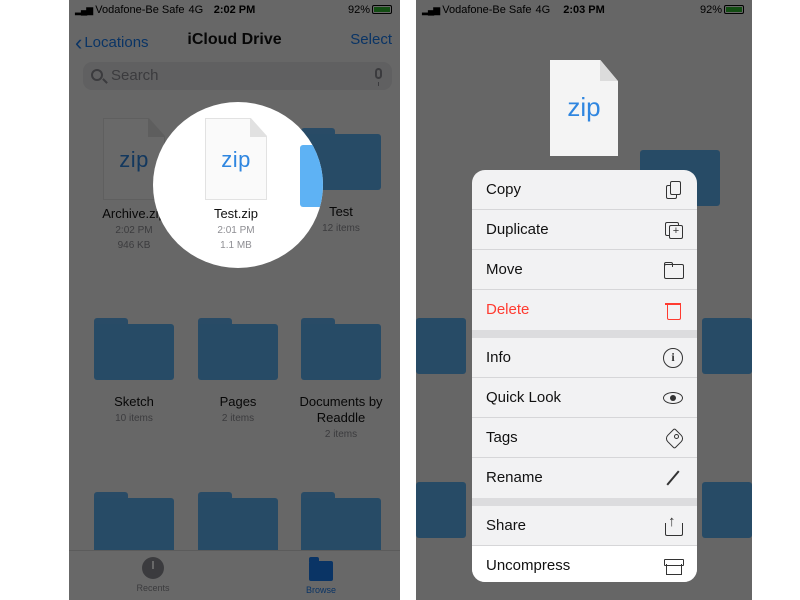 The height and width of the screenshot is (600, 800). What do you see at coordinates (236, 230) in the screenshot?
I see `file-time: 2:01 PM` at bounding box center [236, 230].